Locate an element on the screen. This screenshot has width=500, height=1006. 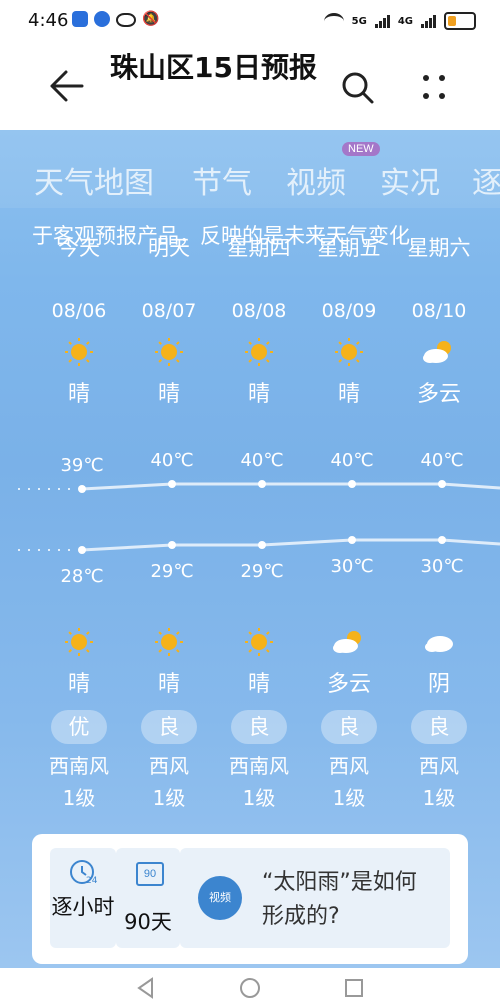
shortcut-card: 24 逐小时 90 90天 视频 “太阳雨”是如何形成的? is located at coordinates (250, 899).